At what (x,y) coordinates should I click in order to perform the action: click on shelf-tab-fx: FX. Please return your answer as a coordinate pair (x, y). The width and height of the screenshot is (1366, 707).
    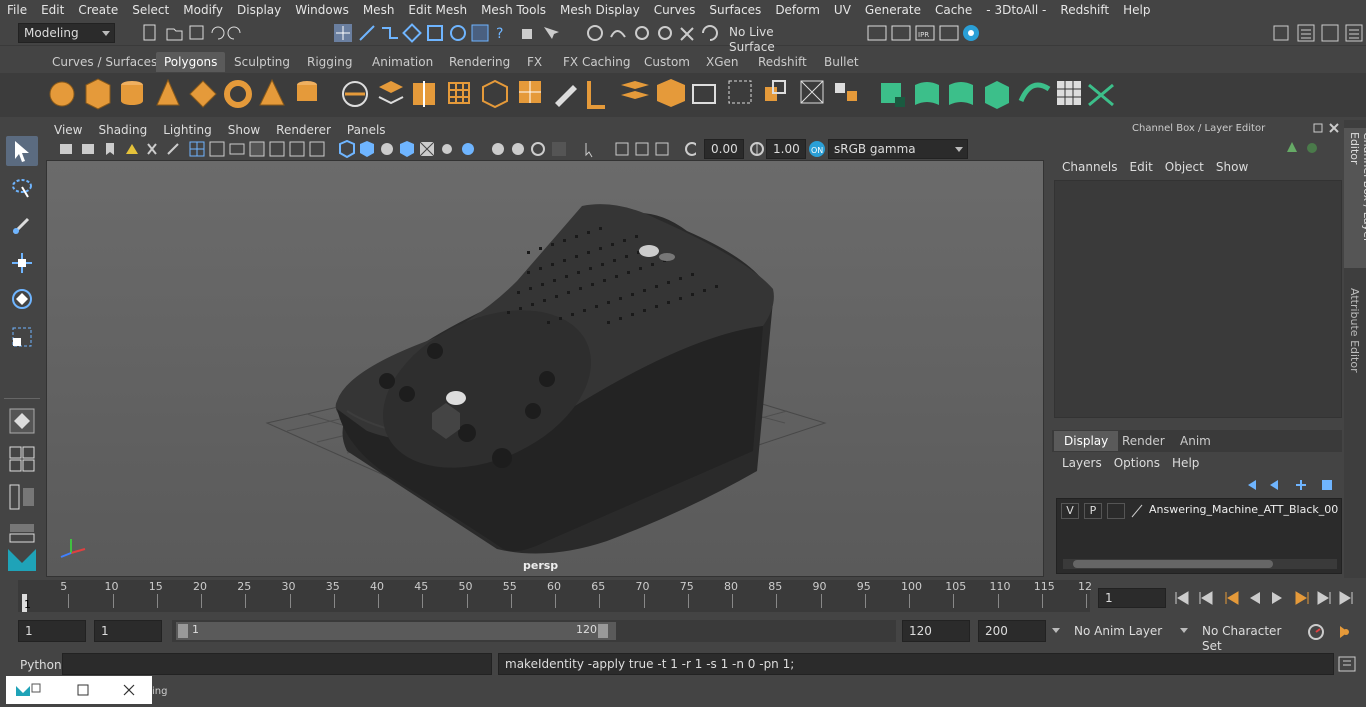
    Looking at the image, I should click on (534, 62).